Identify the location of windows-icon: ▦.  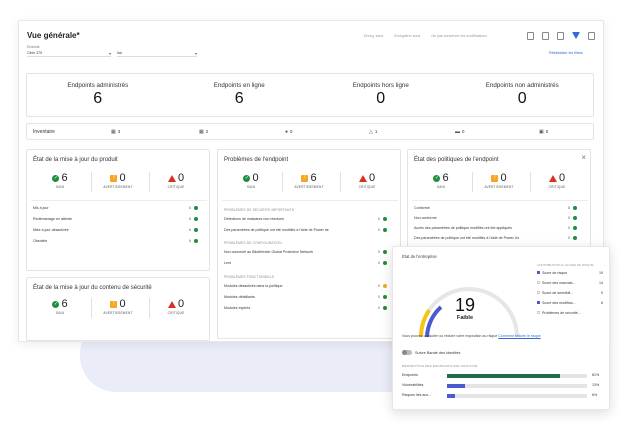
(113, 132).